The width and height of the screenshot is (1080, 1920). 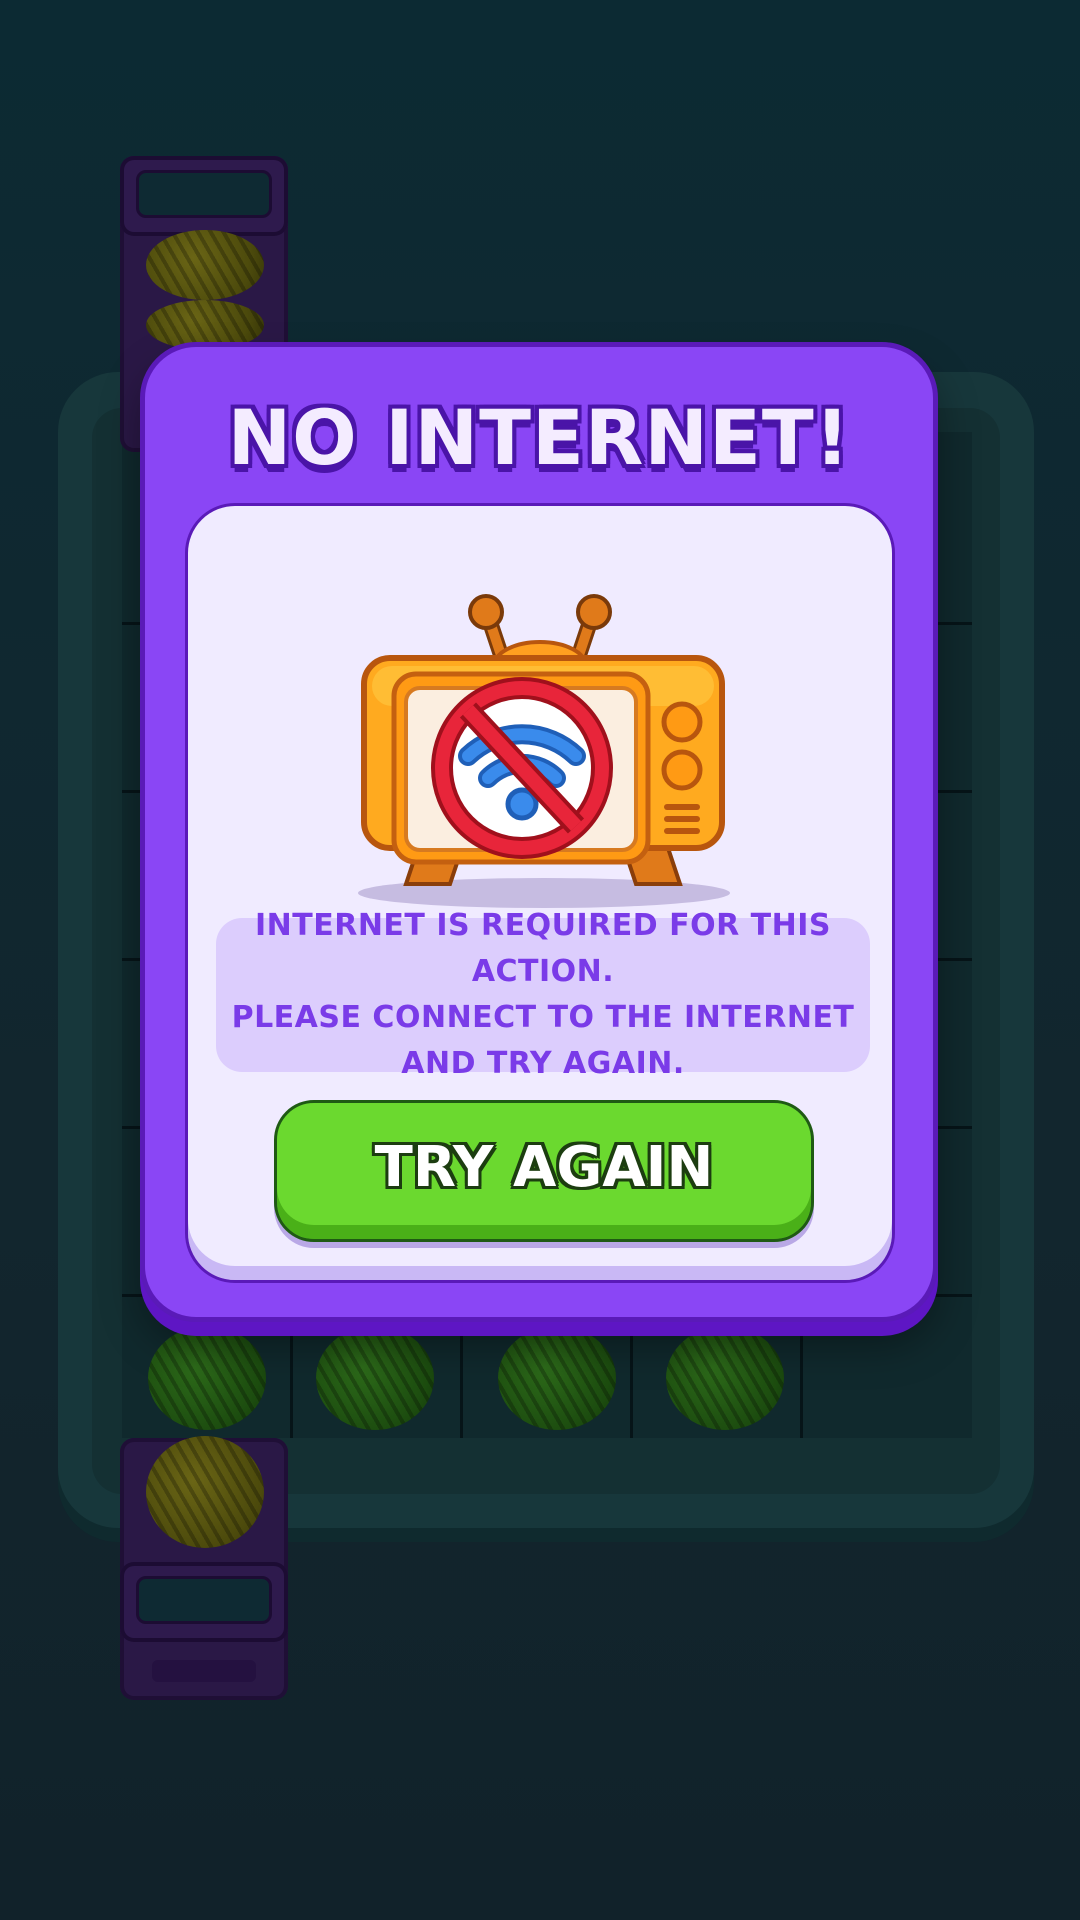 I want to click on dialog-title: NO INTERNET!, so click(x=539, y=437).